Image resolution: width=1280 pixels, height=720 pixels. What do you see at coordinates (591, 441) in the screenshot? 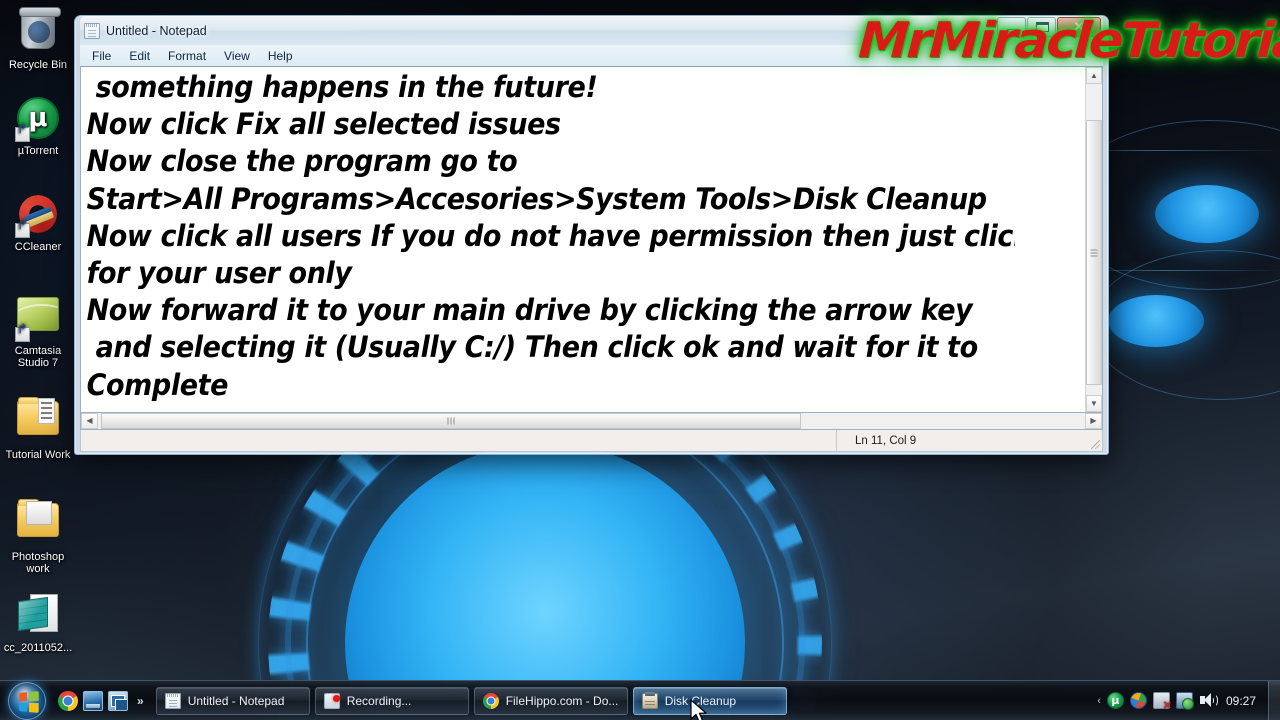
I see `notepad-status-bar: Ln 11, Col 9` at bounding box center [591, 441].